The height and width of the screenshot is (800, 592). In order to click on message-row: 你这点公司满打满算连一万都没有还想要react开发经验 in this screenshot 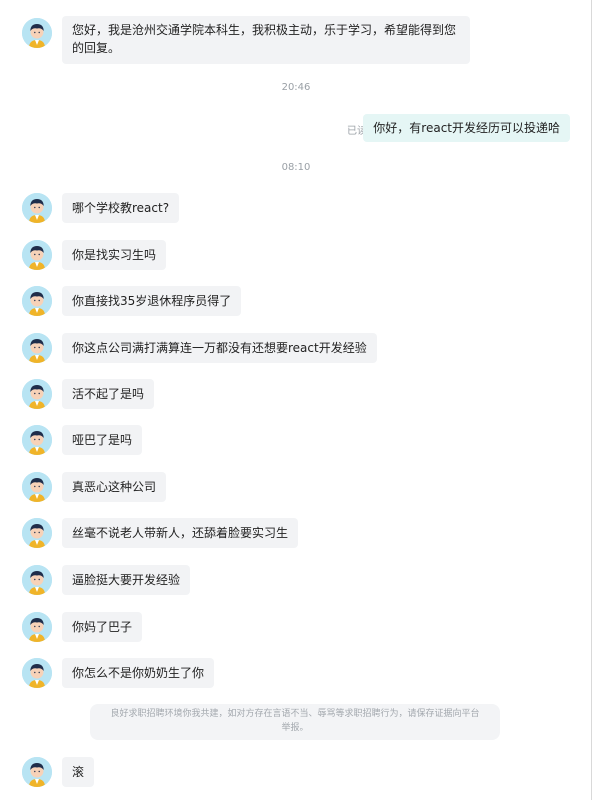, I will do `click(296, 348)`.